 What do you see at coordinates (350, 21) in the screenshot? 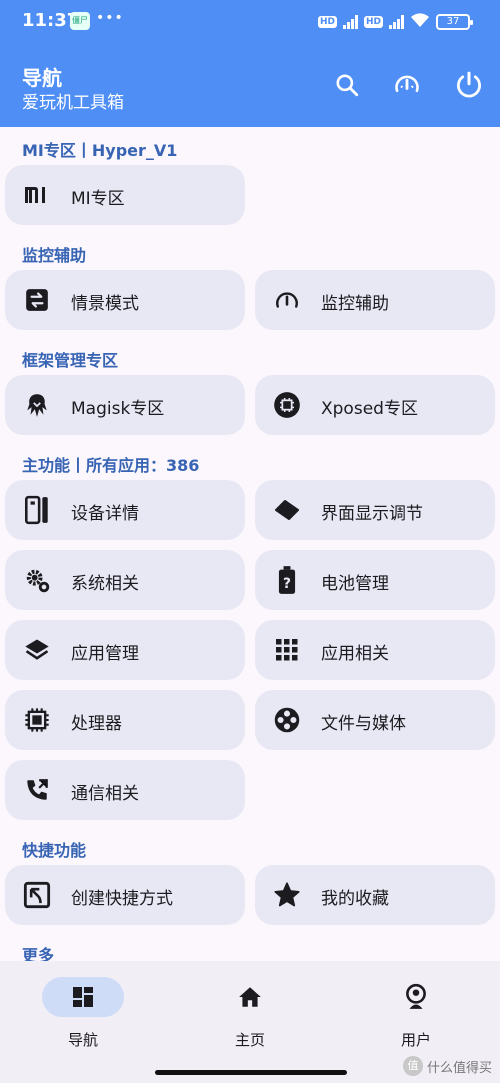
I see `signal-icon` at bounding box center [350, 21].